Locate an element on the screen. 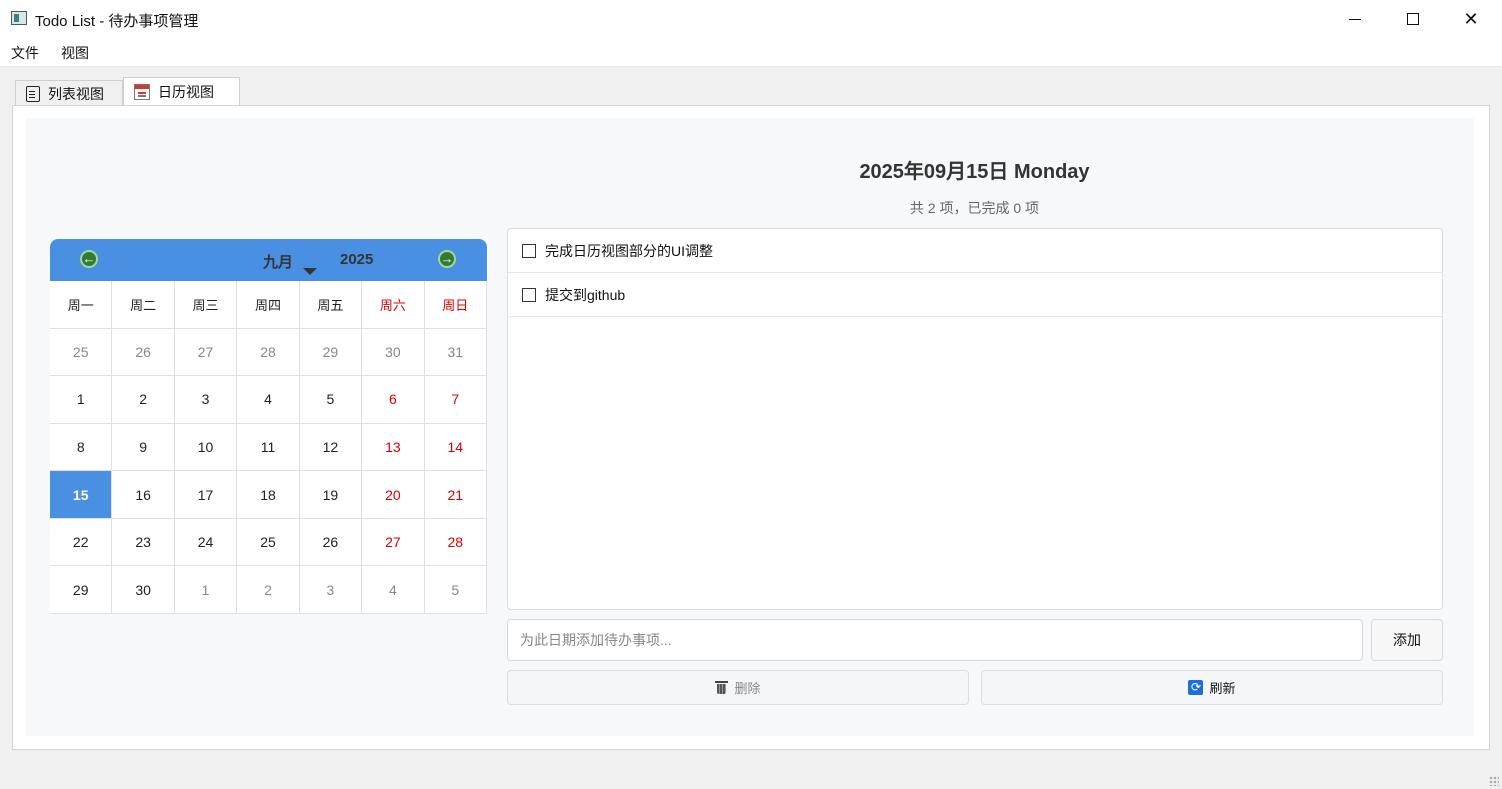 This screenshot has width=1502, height=789. weekday-header: 周三 is located at coordinates (206, 305).